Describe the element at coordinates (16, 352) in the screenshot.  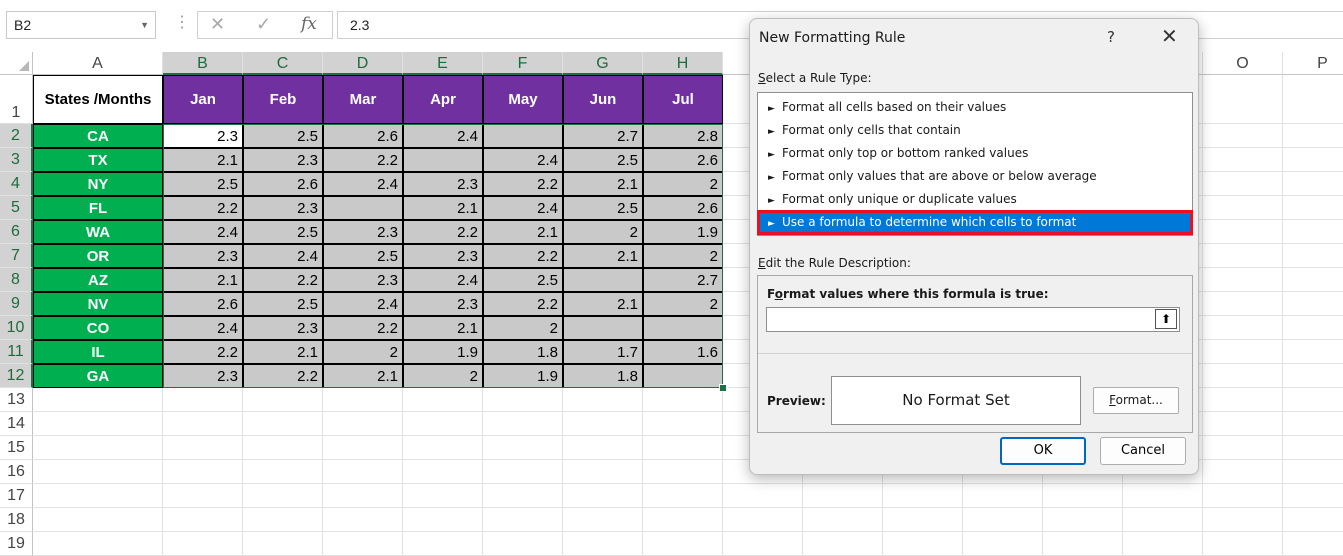
I see `row-header-11: 11` at that location.